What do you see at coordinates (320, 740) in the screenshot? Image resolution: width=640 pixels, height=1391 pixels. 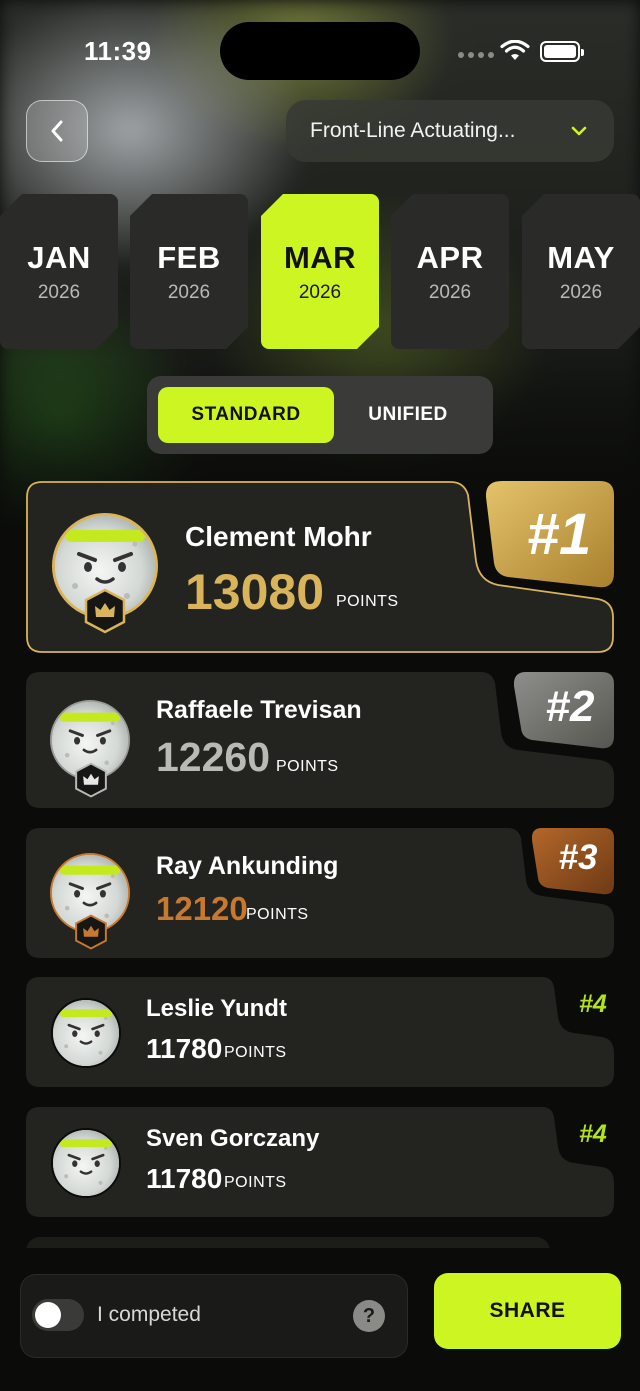 I see `leaderboard-row-2: Raffaele Trevisan 12260 POINTS #2` at bounding box center [320, 740].